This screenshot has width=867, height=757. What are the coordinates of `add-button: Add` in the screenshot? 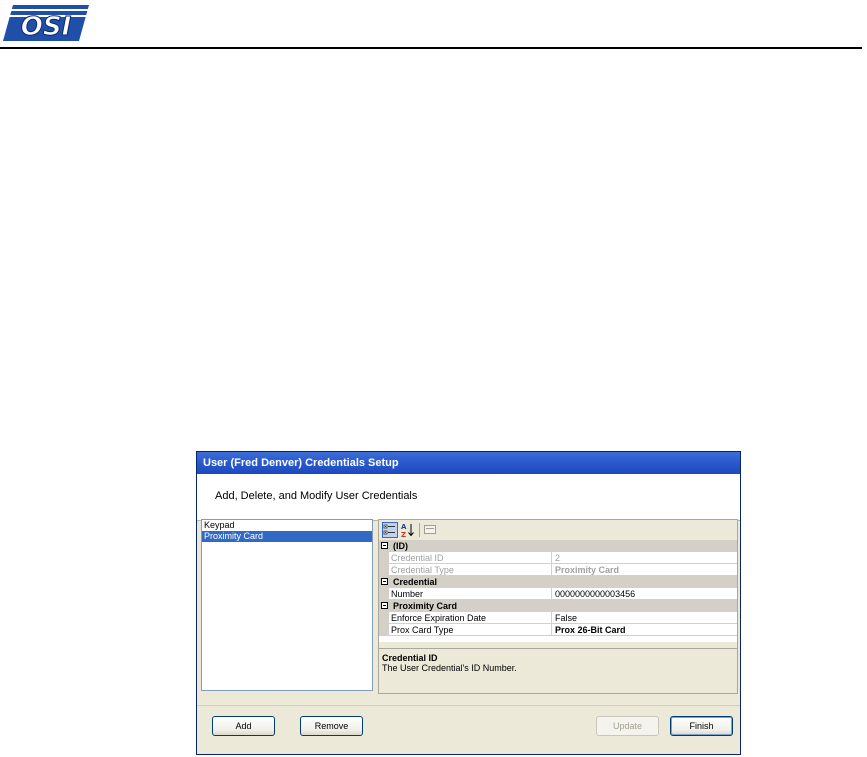 It's located at (243, 726).